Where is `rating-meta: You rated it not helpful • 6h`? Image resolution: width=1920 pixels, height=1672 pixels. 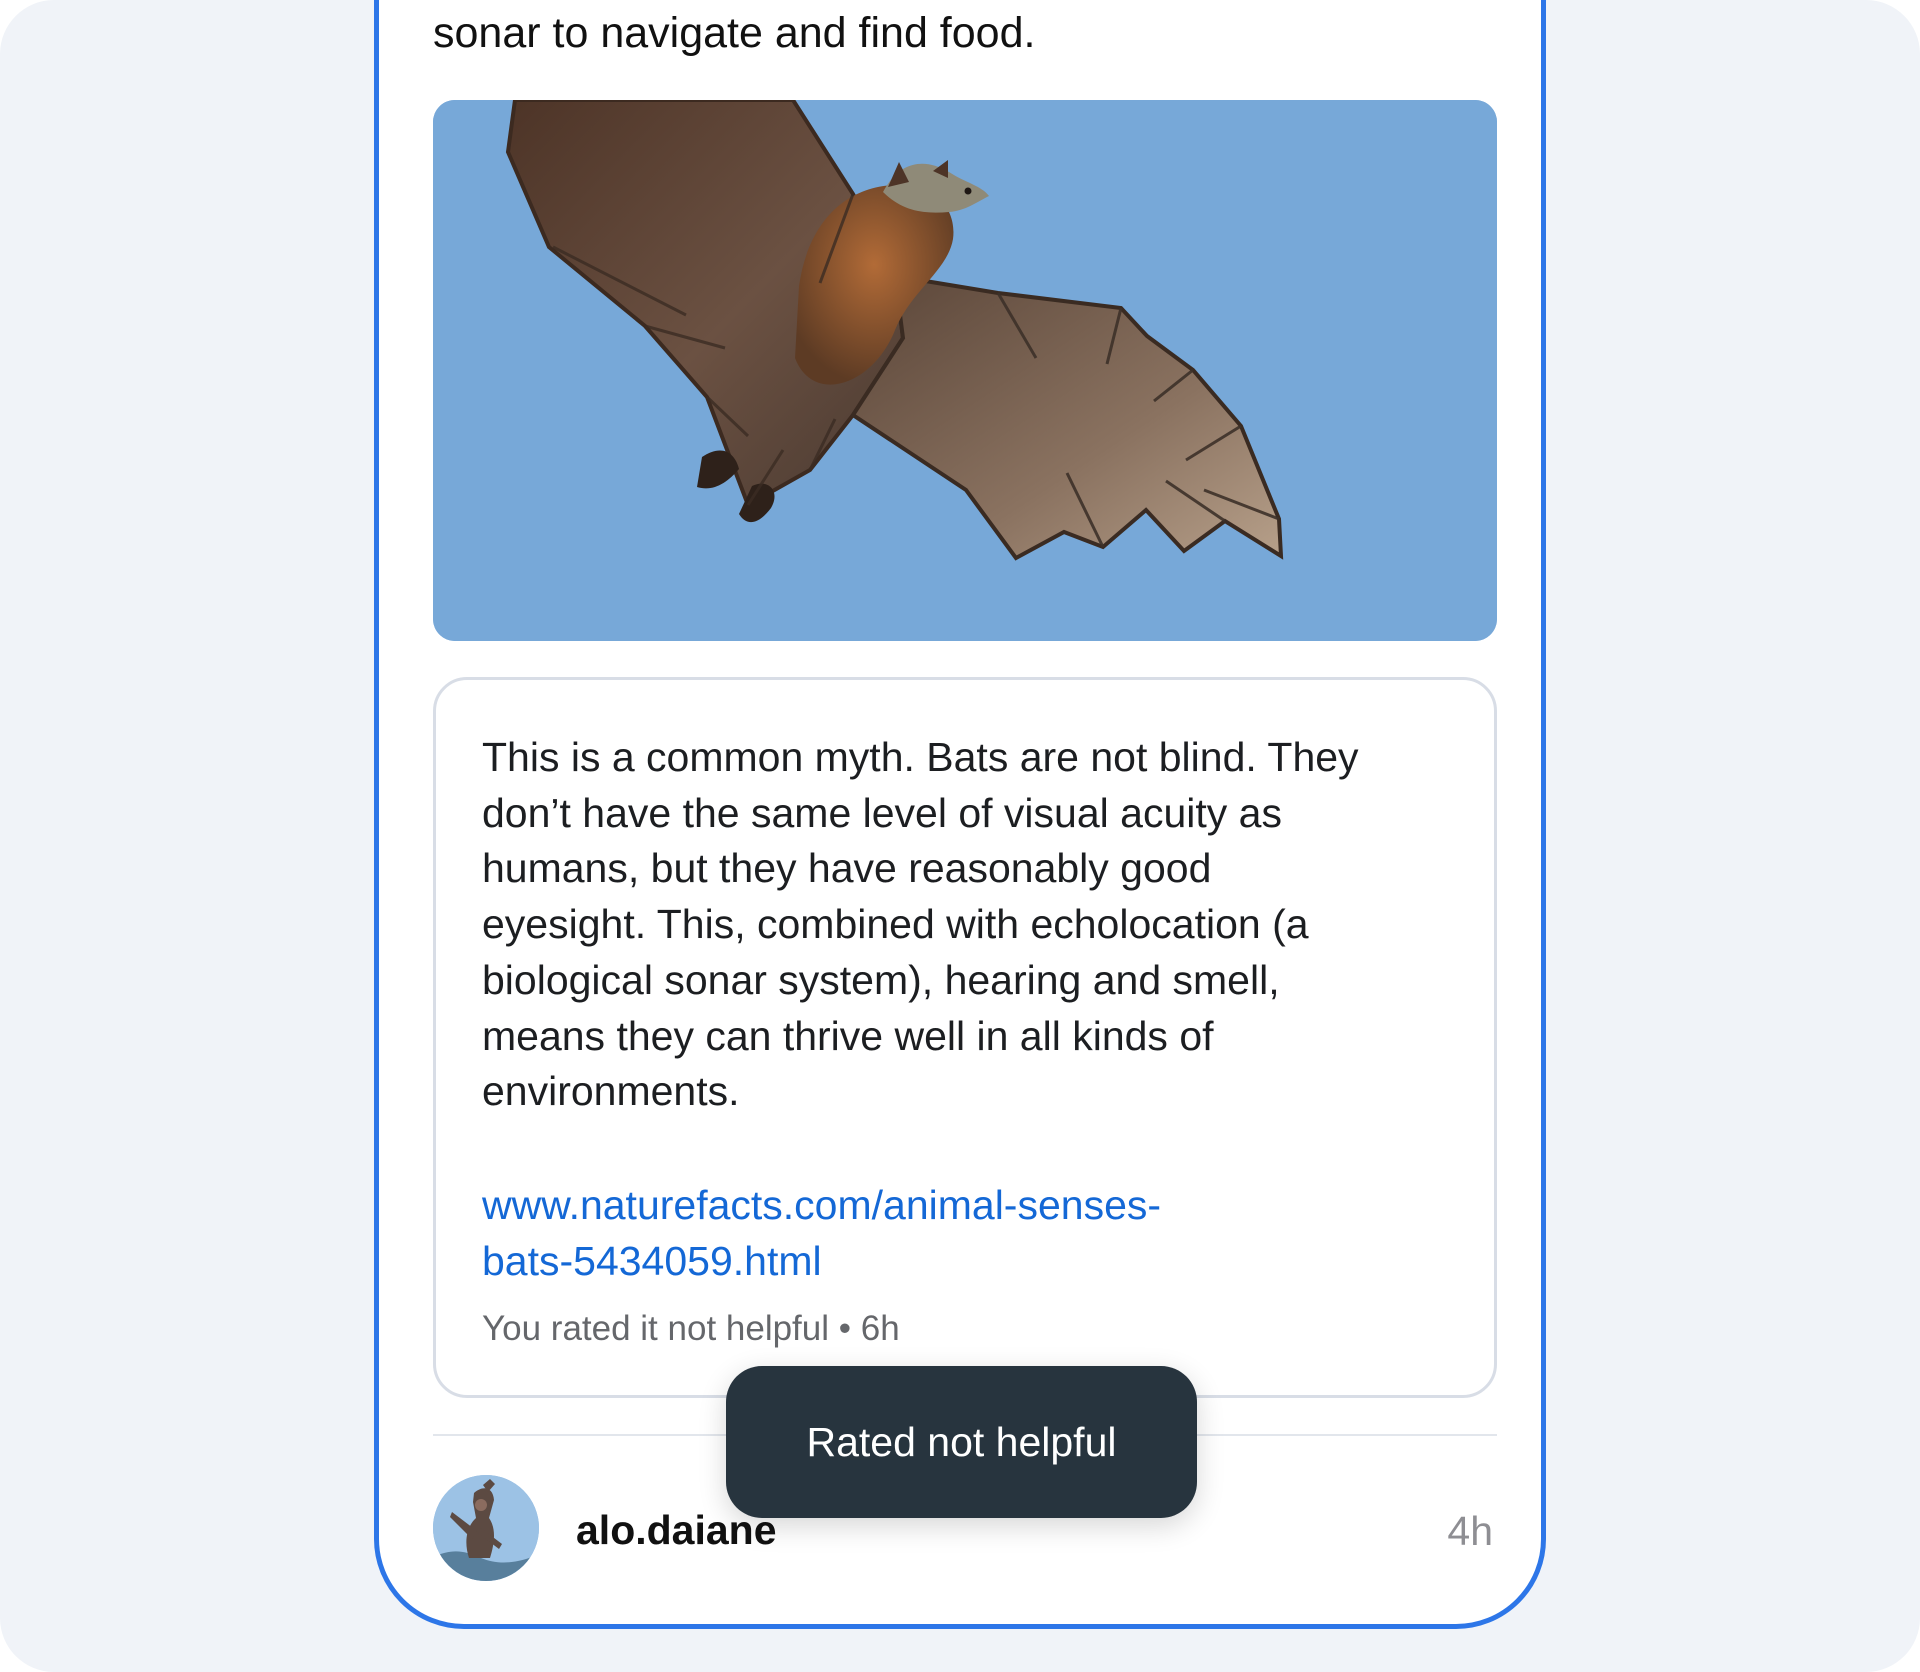
rating-meta: You rated it not helpful • 6h is located at coordinates (691, 1328).